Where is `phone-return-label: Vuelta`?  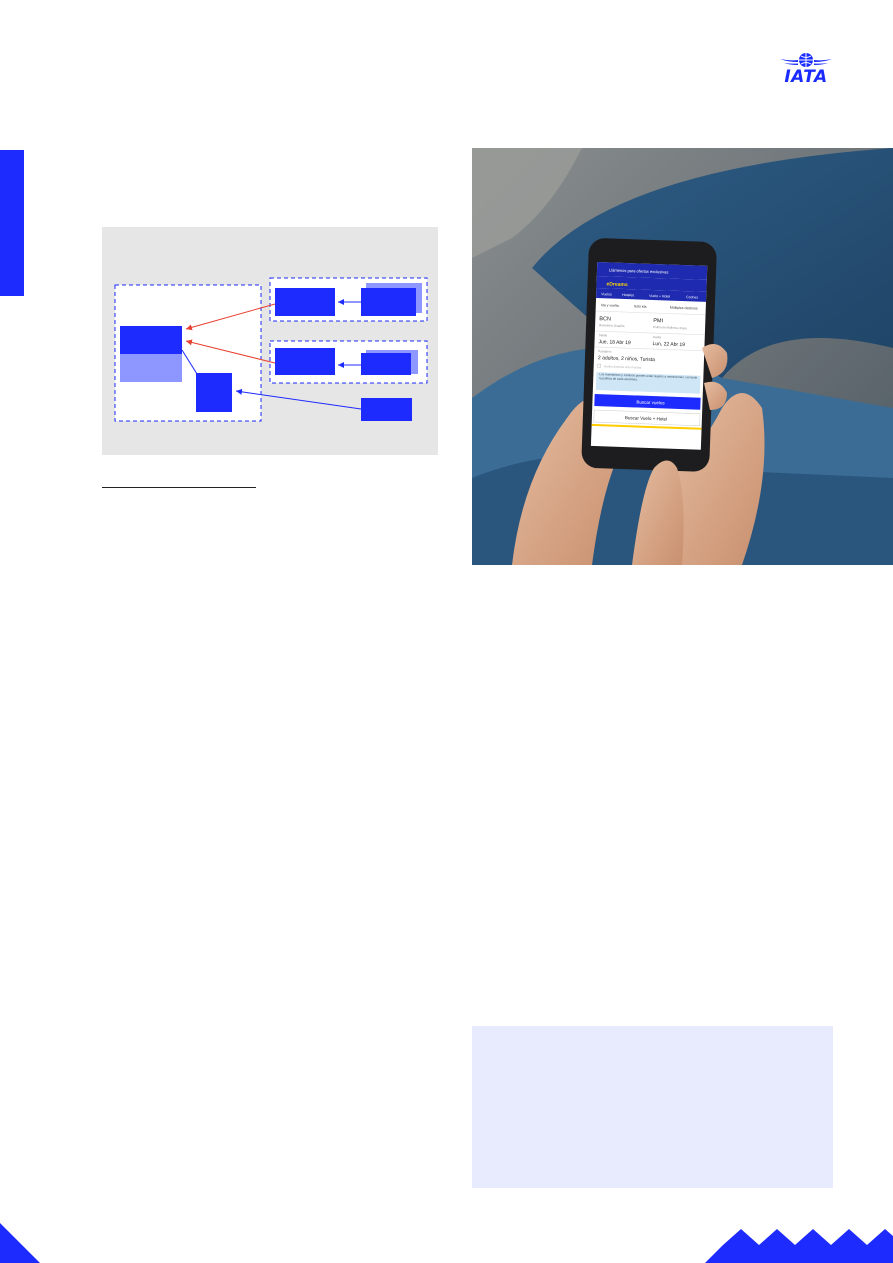
phone-return-label: Vuelta is located at coordinates (657, 337).